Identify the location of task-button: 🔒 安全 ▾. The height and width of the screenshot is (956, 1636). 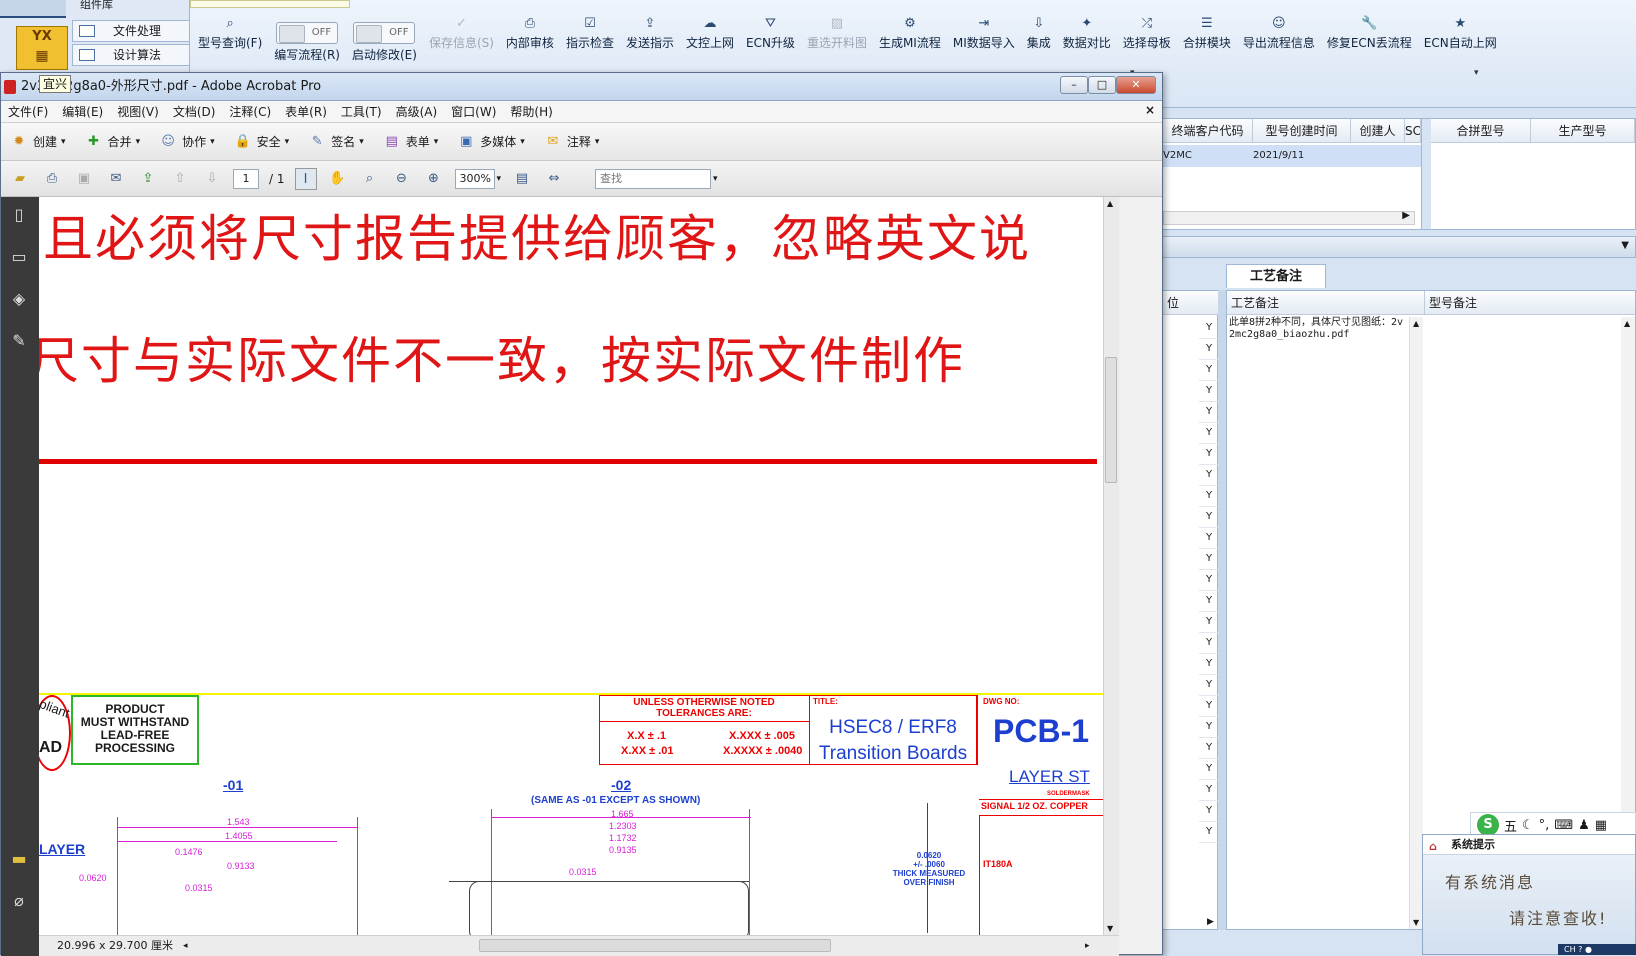
(261, 142).